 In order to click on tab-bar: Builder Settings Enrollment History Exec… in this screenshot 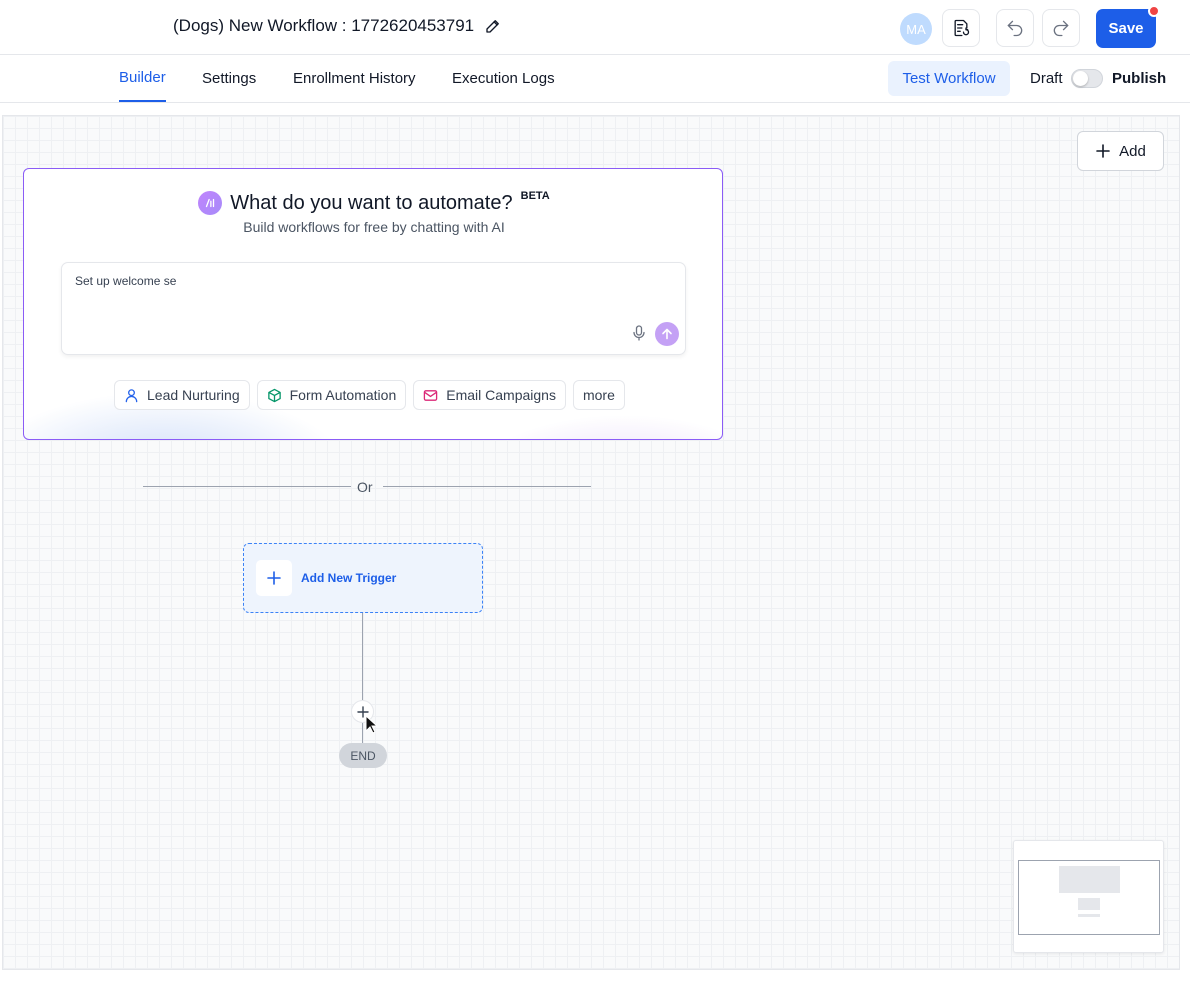, I will do `click(595, 79)`.